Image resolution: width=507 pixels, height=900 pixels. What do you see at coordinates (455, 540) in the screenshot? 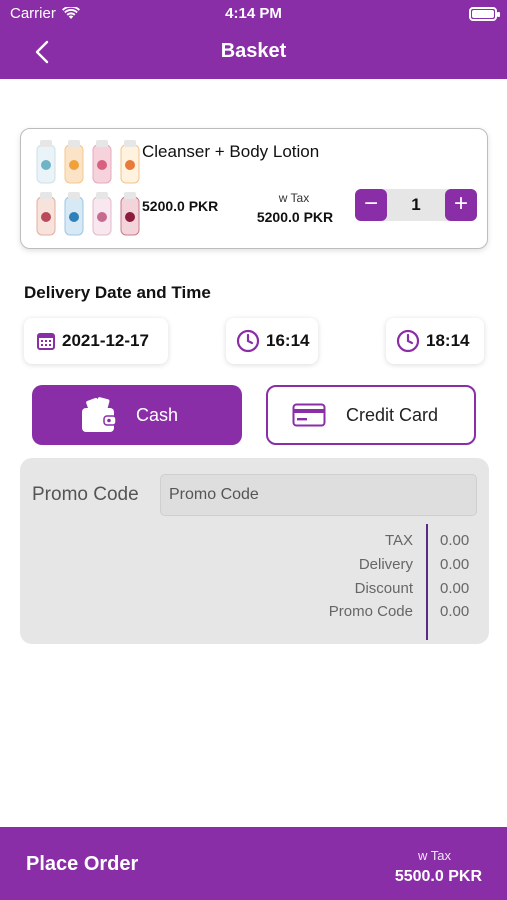
I see `tax-row-value: 0.00` at bounding box center [455, 540].